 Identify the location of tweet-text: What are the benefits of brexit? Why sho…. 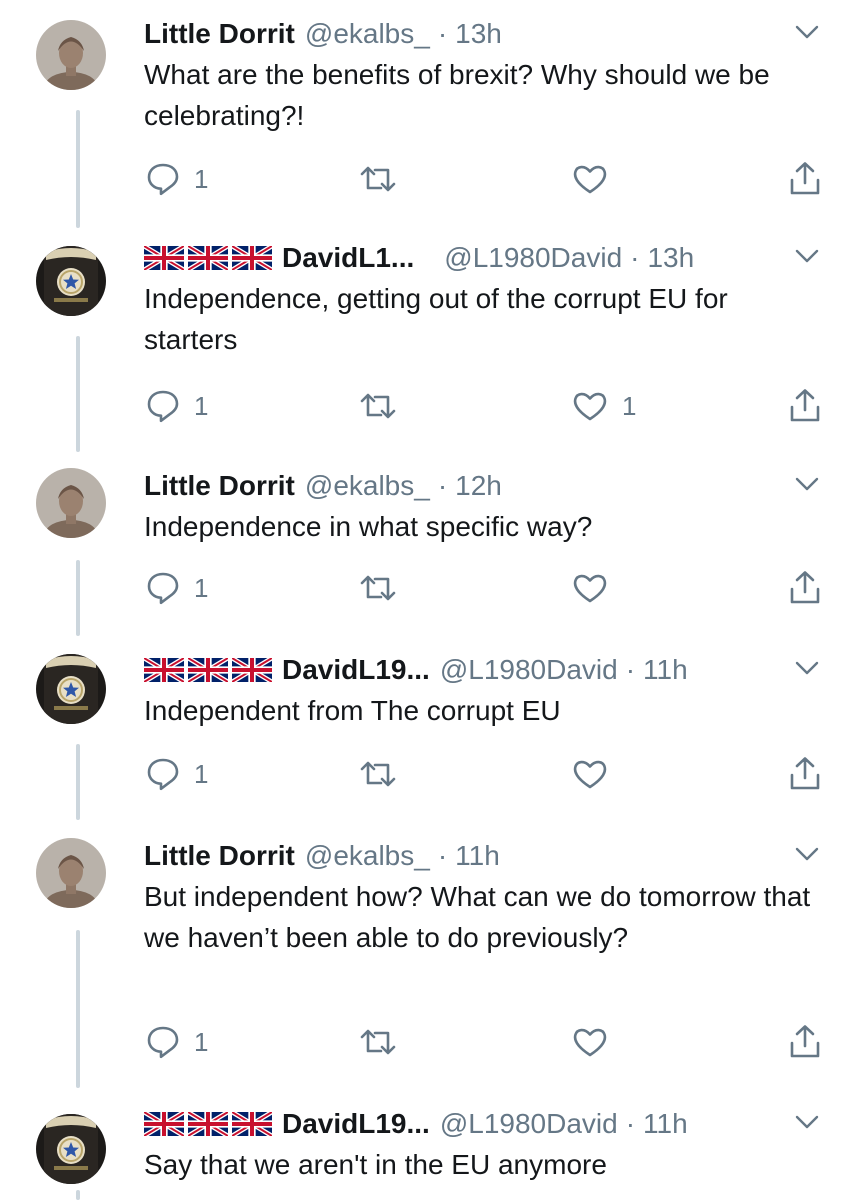
(457, 95).